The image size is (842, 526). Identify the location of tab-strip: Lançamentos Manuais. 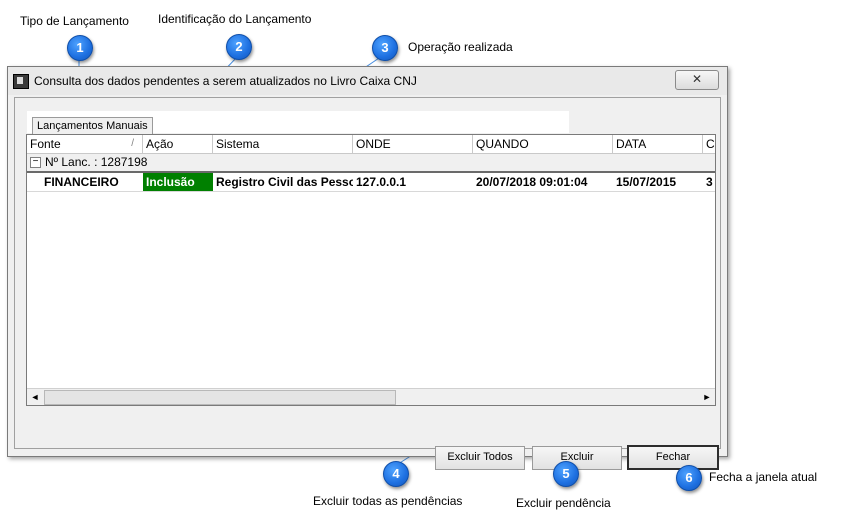
(298, 123).